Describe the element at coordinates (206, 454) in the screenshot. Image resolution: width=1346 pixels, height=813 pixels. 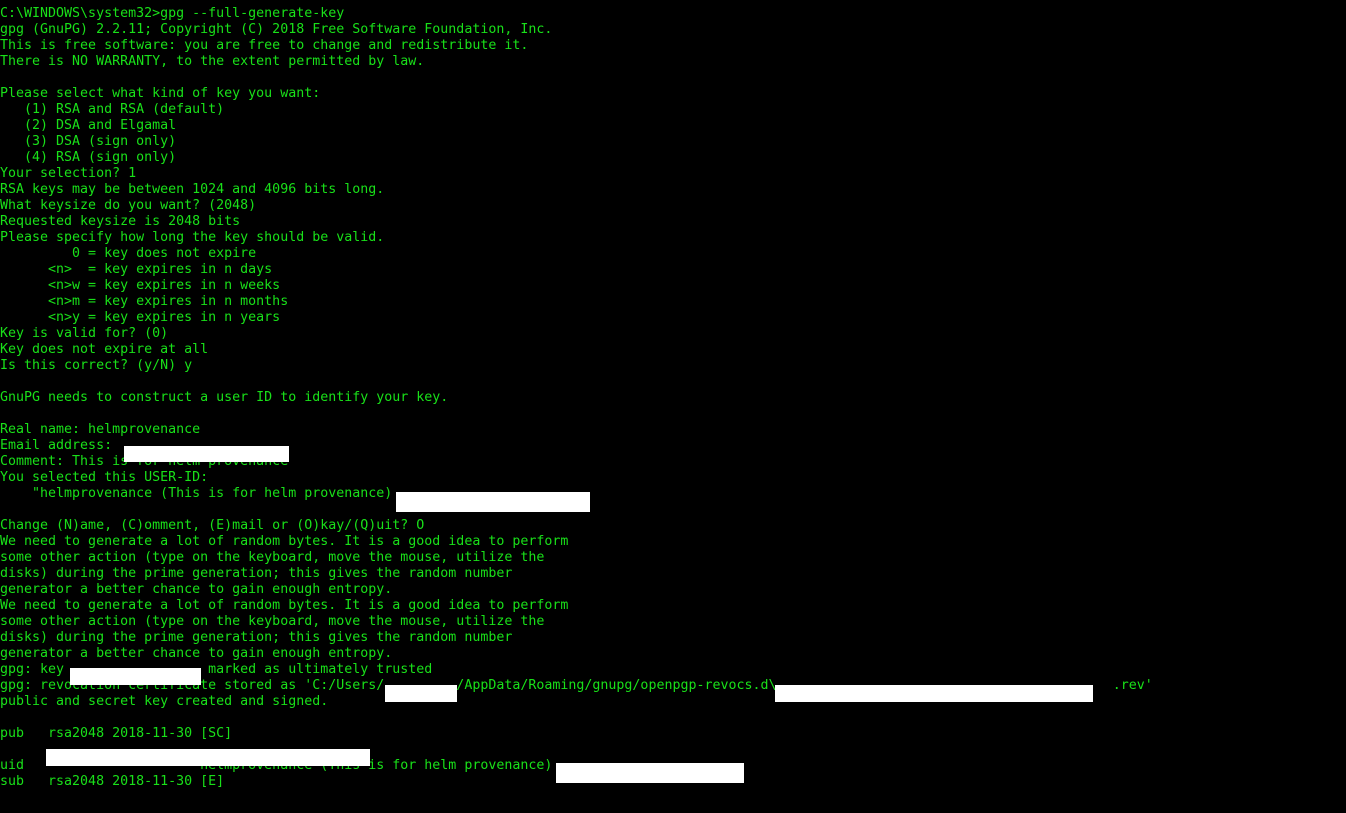
I see `email-address-redaction` at that location.